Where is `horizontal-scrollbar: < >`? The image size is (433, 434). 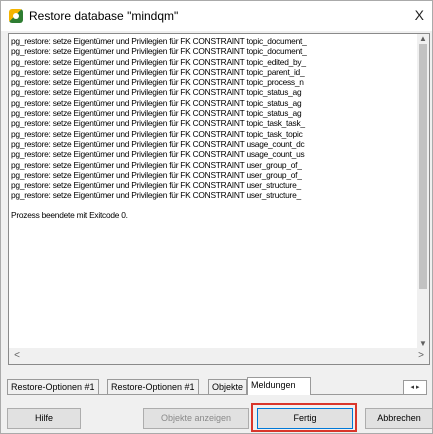 horizontal-scrollbar: < > is located at coordinates (219, 356).